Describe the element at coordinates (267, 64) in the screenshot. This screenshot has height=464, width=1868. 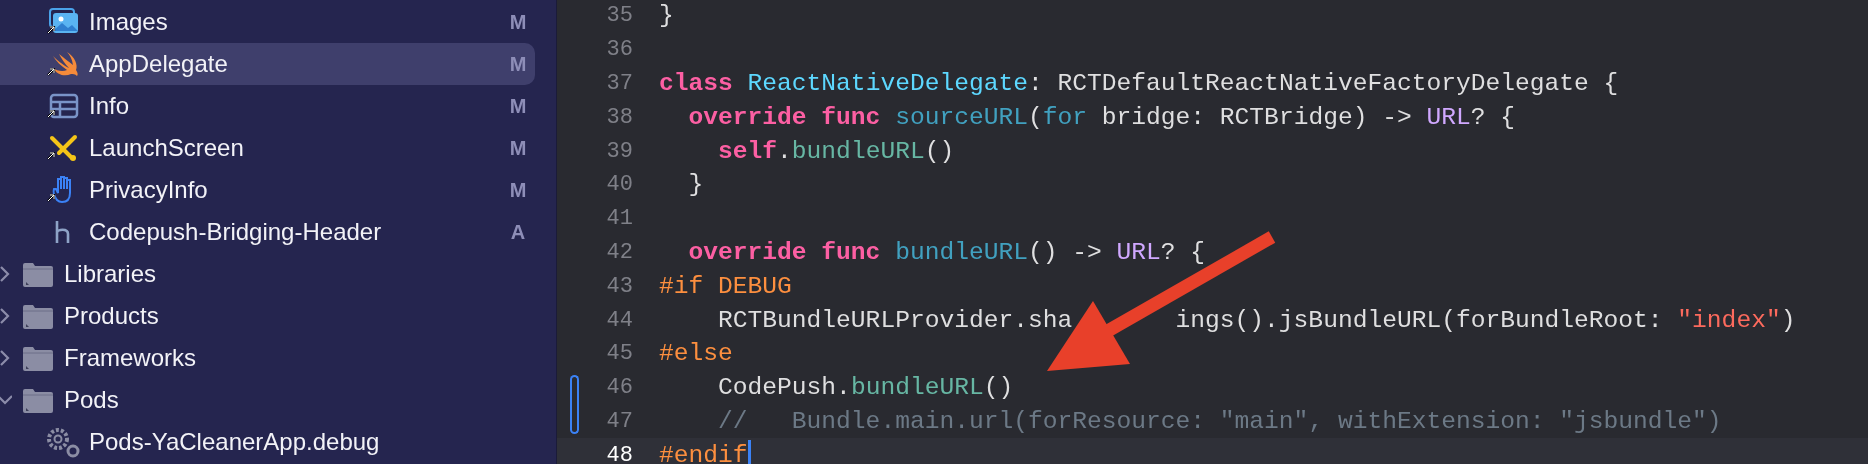
I see `navigator-item: AppDelegate M` at that location.